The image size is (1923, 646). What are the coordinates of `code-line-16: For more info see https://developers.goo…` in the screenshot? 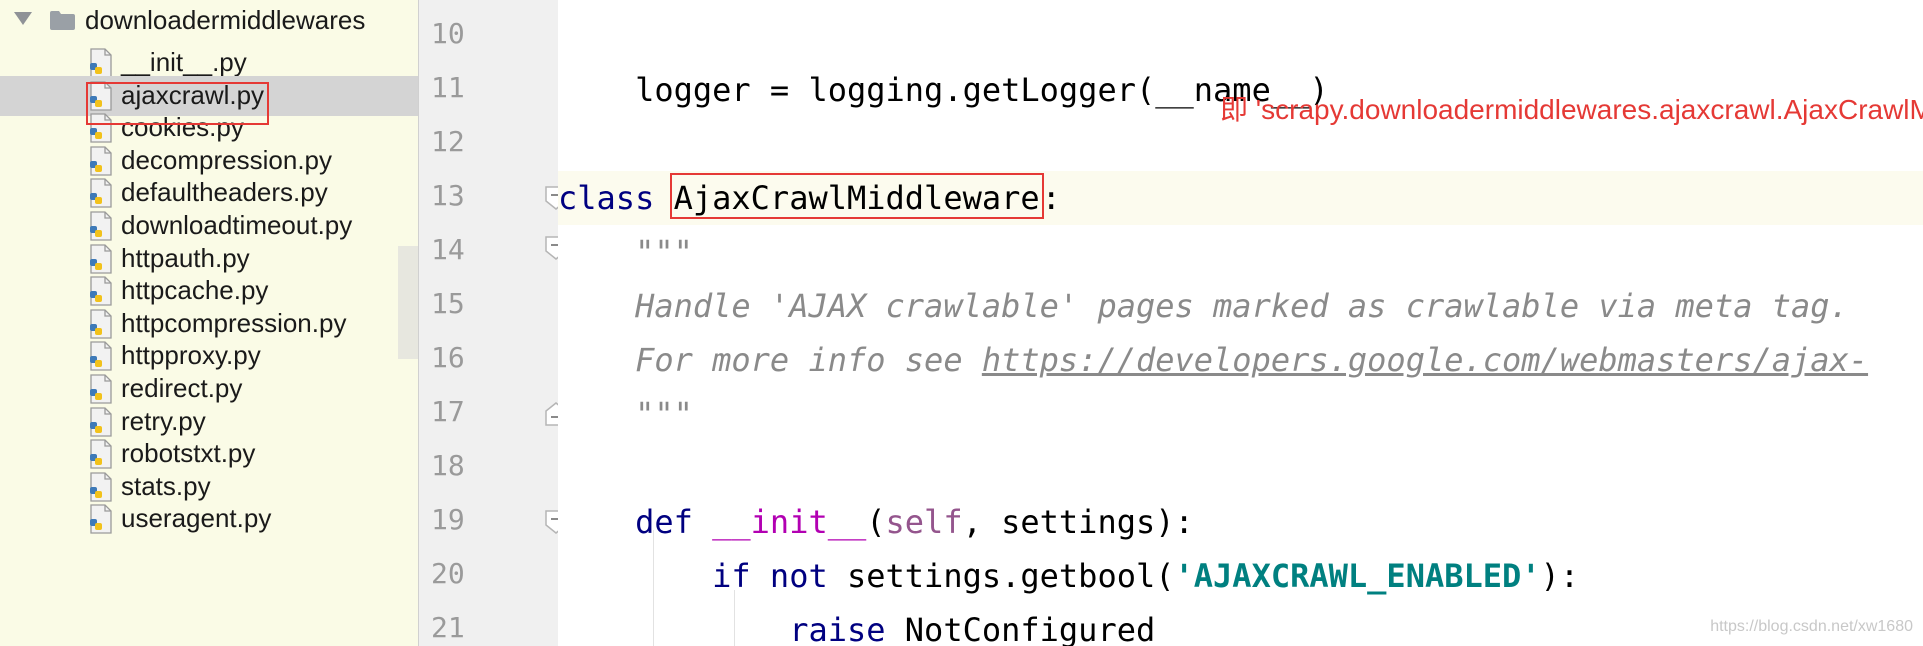 It's located at (1240, 360).